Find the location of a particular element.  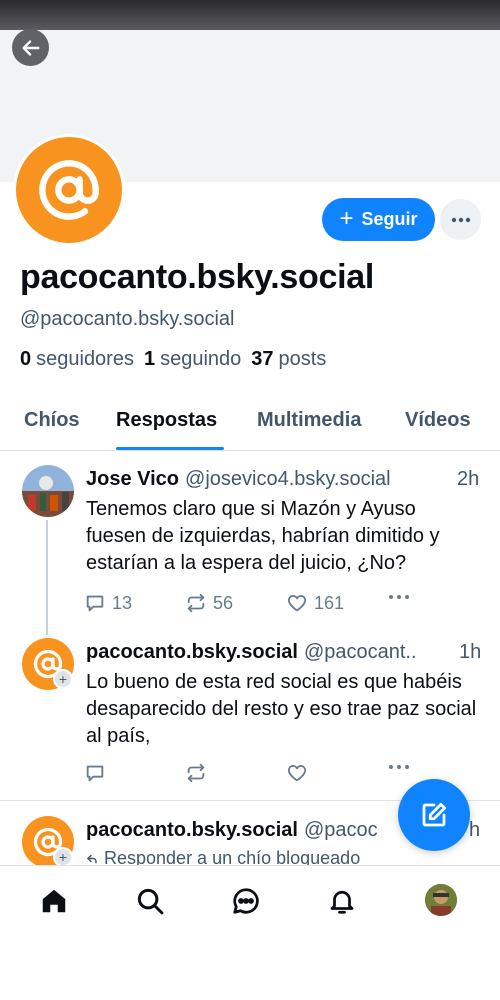

post-header: Jose Vico @josevico4.bsky.social is located at coordinates (238, 479).